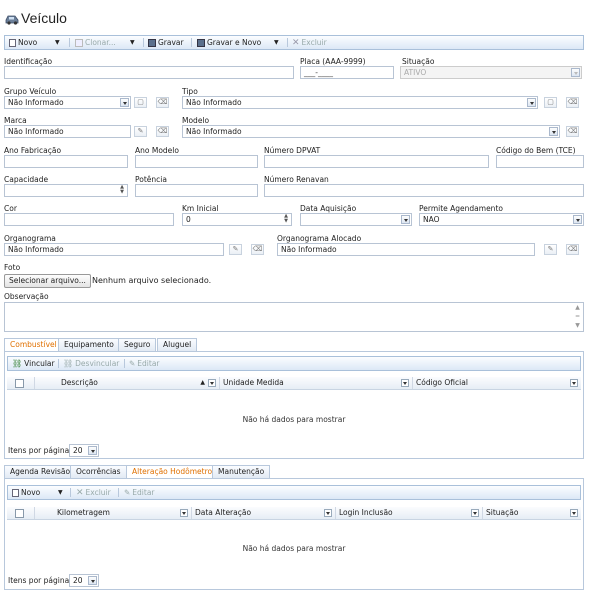 Image resolution: width=600 pixels, height=600 pixels. What do you see at coordinates (196, 190) in the screenshot?
I see `potencia-field` at bounding box center [196, 190].